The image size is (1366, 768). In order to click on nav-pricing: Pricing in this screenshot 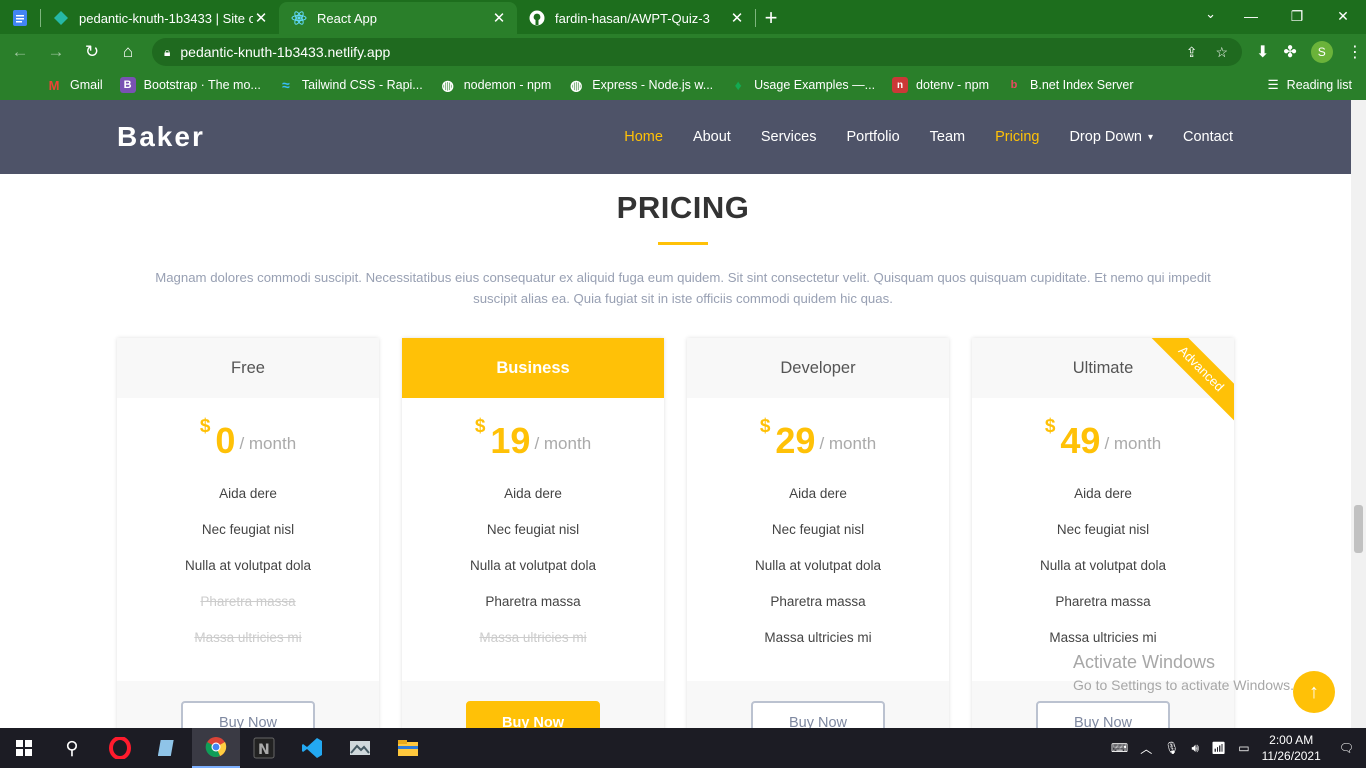, I will do `click(1017, 137)`.